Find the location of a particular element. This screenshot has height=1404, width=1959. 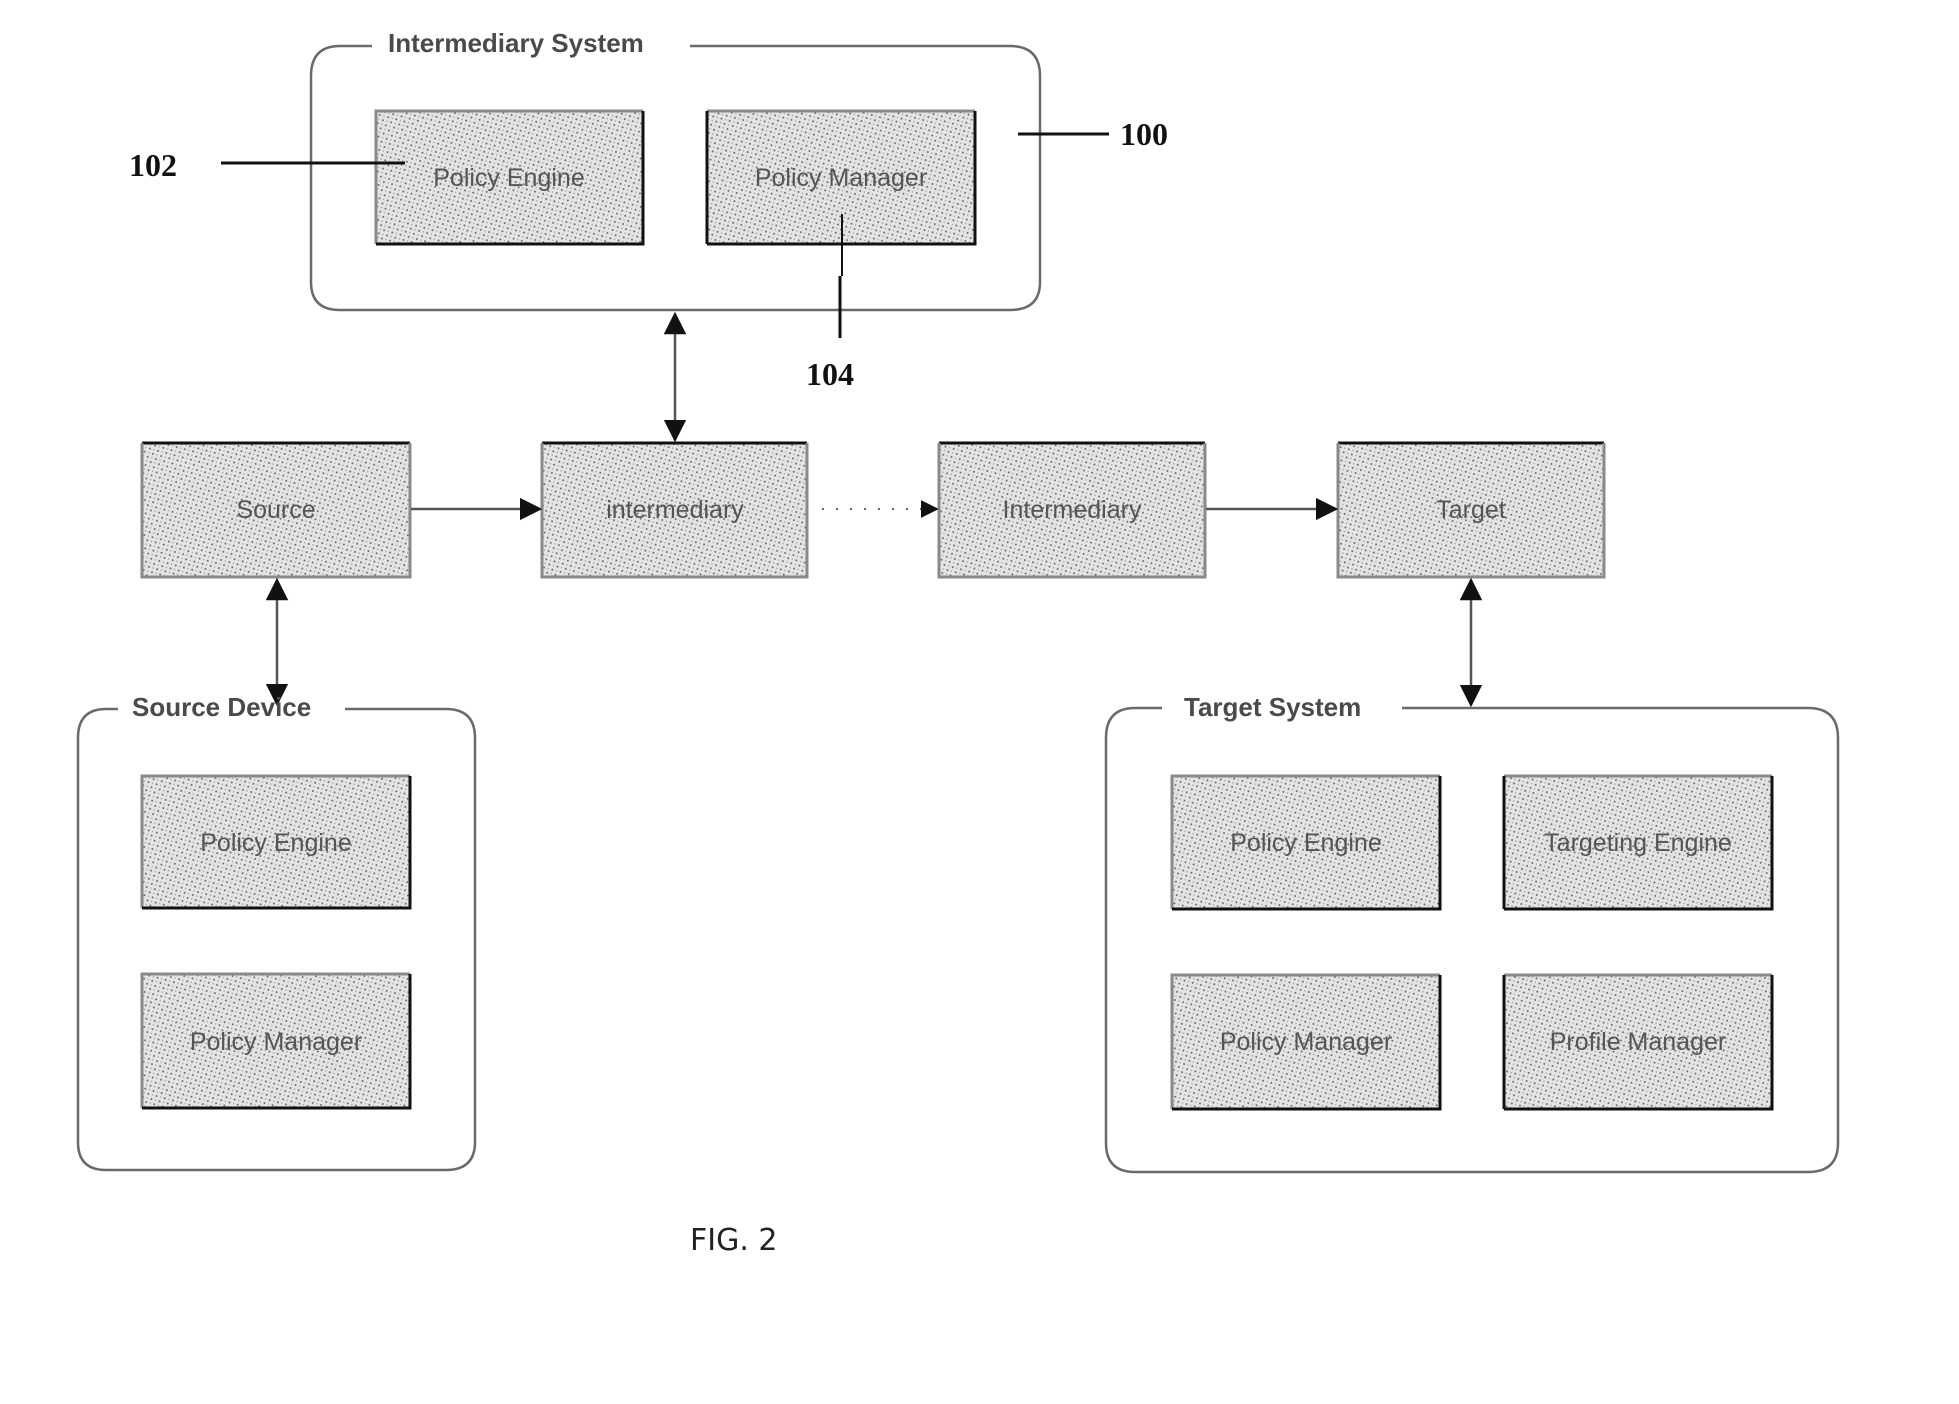

source-policy-engine-label: Policy Engine is located at coordinates (275, 843).